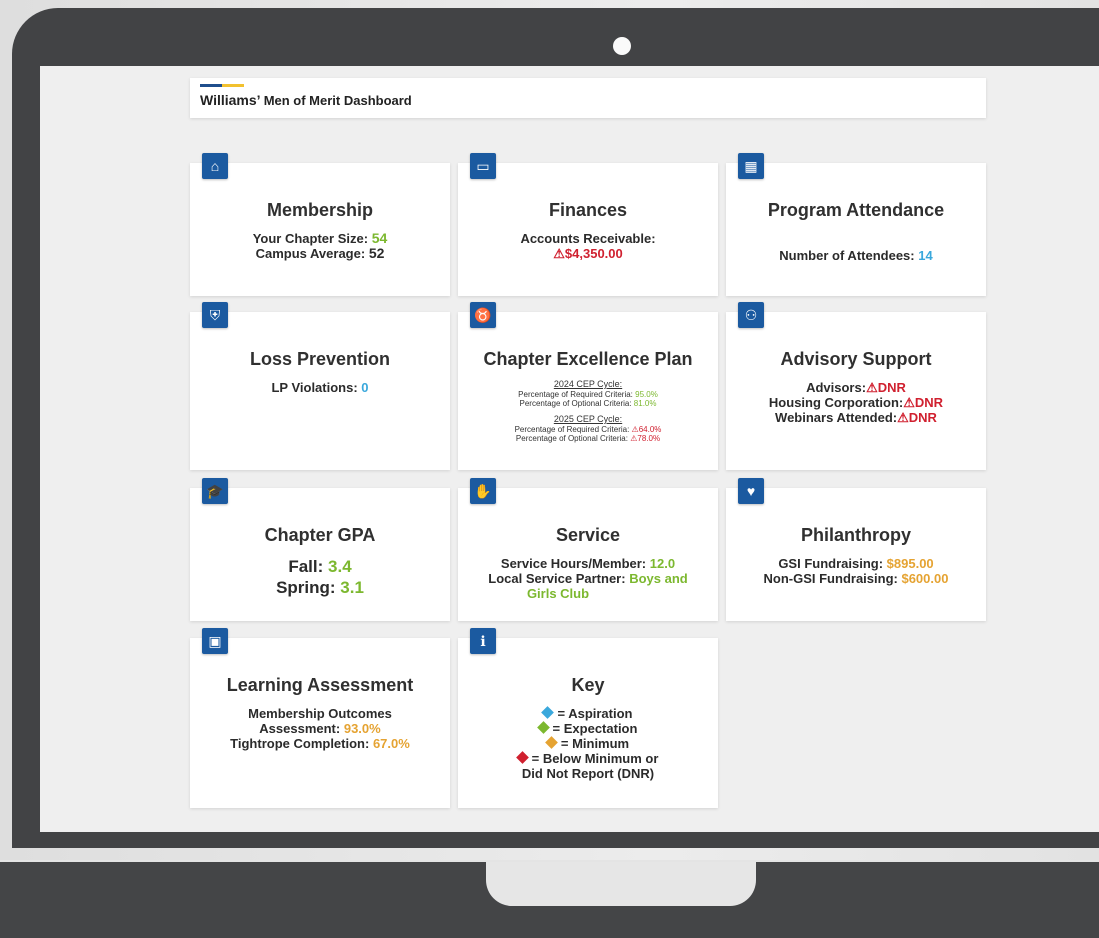 This screenshot has width=1099, height=938. Describe the element at coordinates (320, 549) in the screenshot. I see `chapter-gpa-card: 🎓 Chapter GPA Fall: 3.4 Spring: 3.1` at that location.